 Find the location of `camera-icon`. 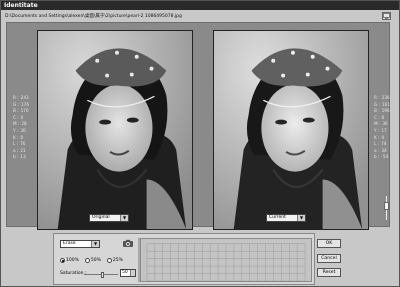

camera-icon is located at coordinates (128, 243).